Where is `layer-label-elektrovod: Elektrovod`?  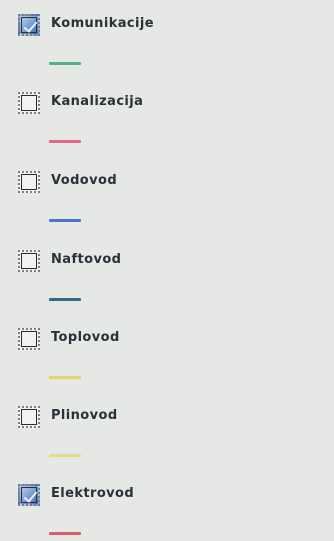
layer-label-elektrovod: Elektrovod is located at coordinates (93, 493).